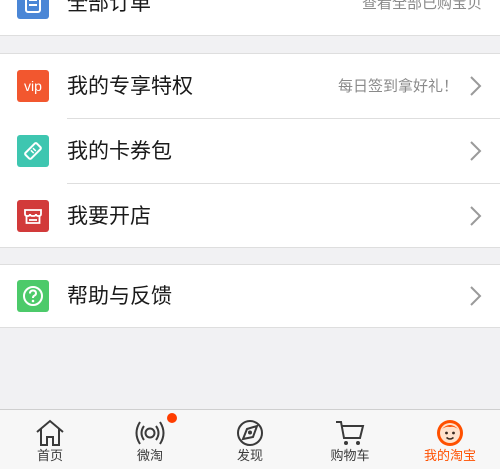 The height and width of the screenshot is (469, 500). What do you see at coordinates (33, 296) in the screenshot?
I see `help-icon` at bounding box center [33, 296].